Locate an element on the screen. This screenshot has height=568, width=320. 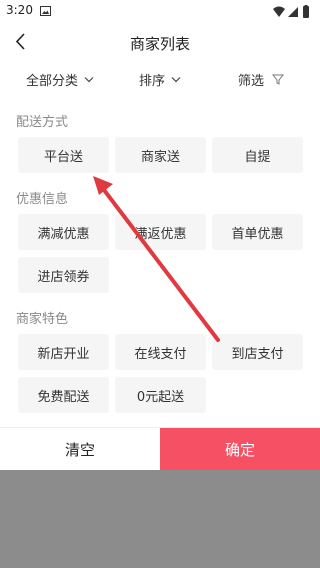
option-discount: 满减优惠 is located at coordinates (63, 232).